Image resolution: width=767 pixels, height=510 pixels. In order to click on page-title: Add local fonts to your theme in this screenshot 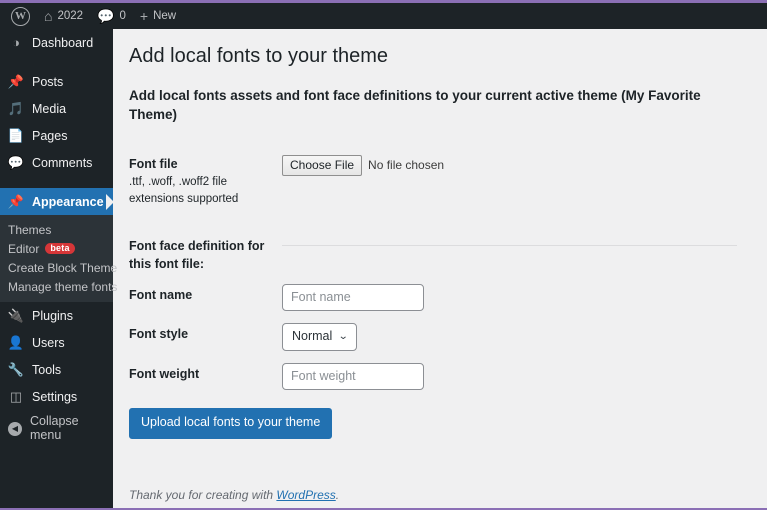, I will do `click(259, 56)`.